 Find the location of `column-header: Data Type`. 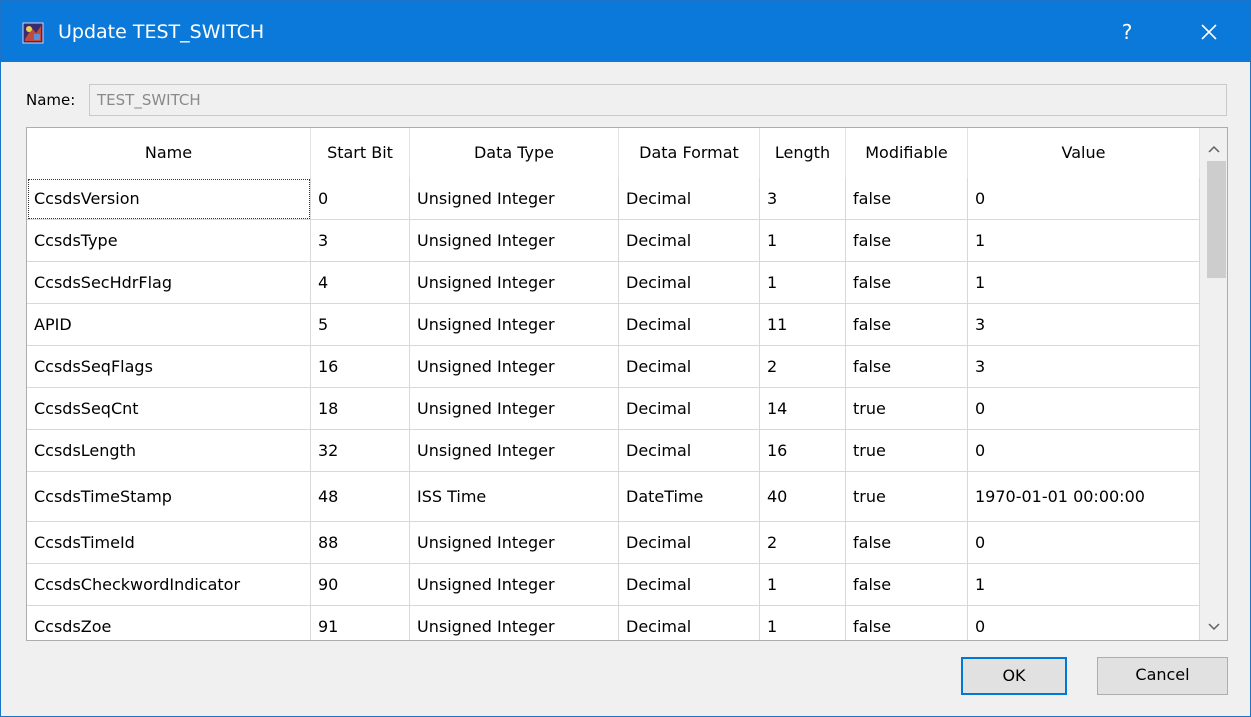

column-header: Data Type is located at coordinates (514, 153).